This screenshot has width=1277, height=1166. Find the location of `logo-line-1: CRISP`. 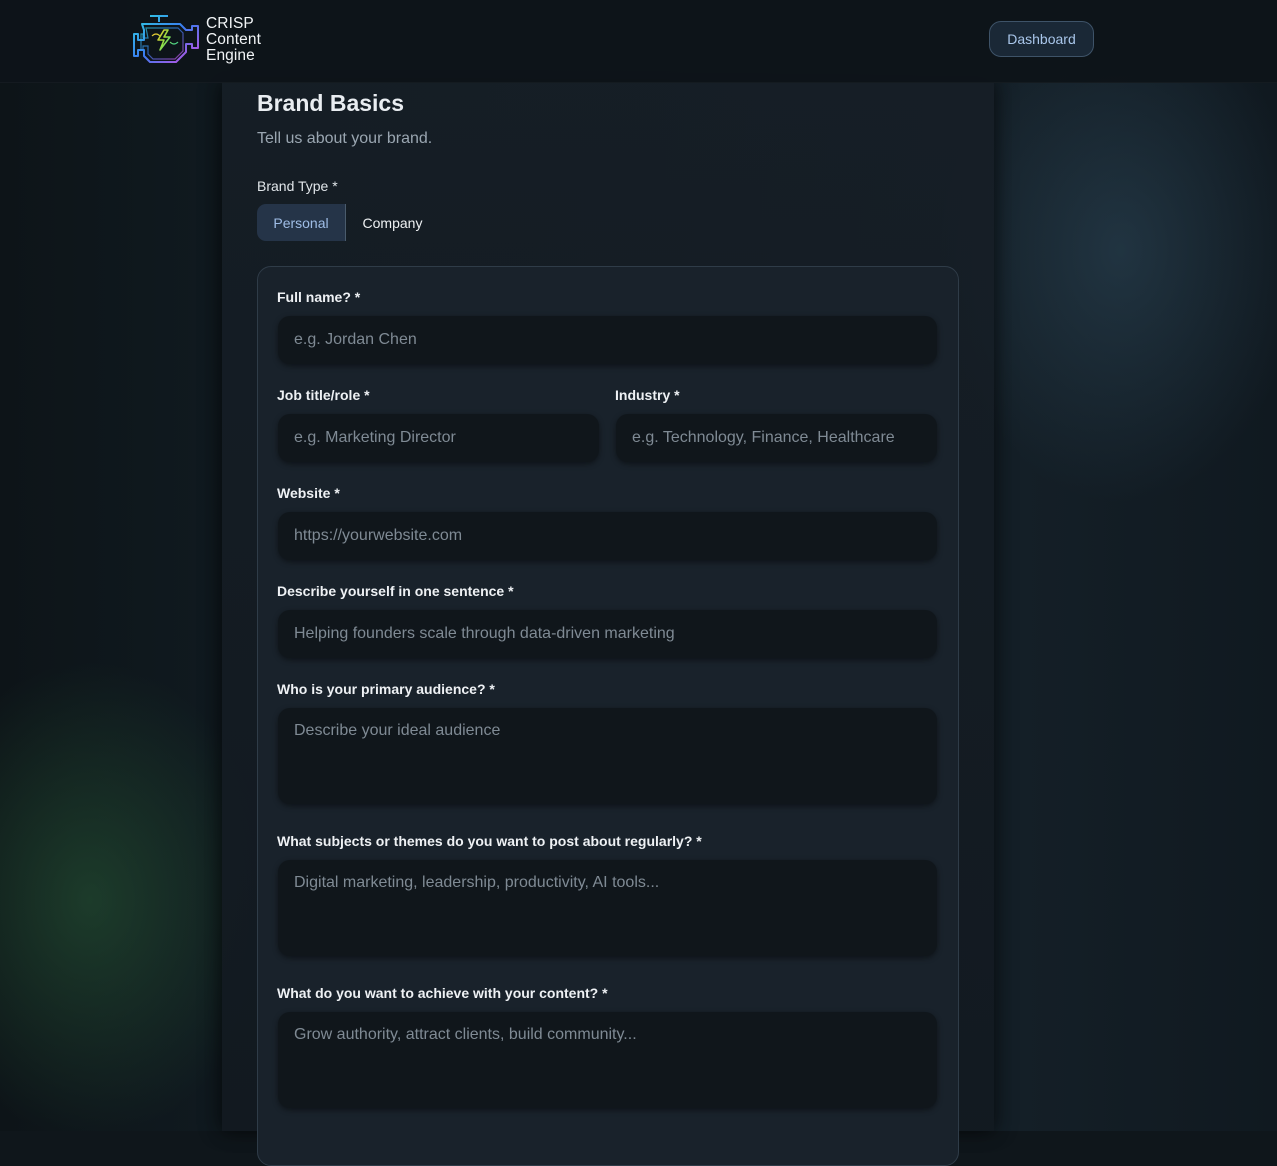

logo-line-1: CRISP is located at coordinates (230, 23).